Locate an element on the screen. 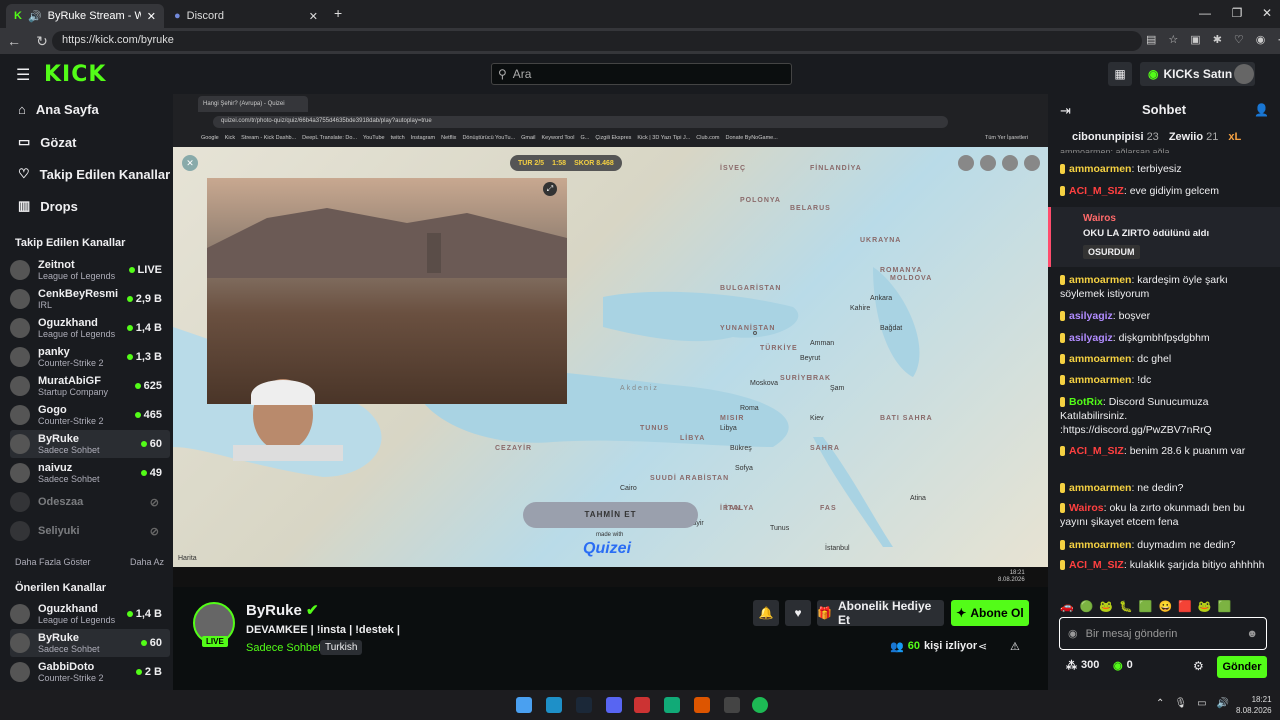 Image resolution: width=1280 pixels, height=720 pixels. settings-icon is located at coordinates (988, 163).